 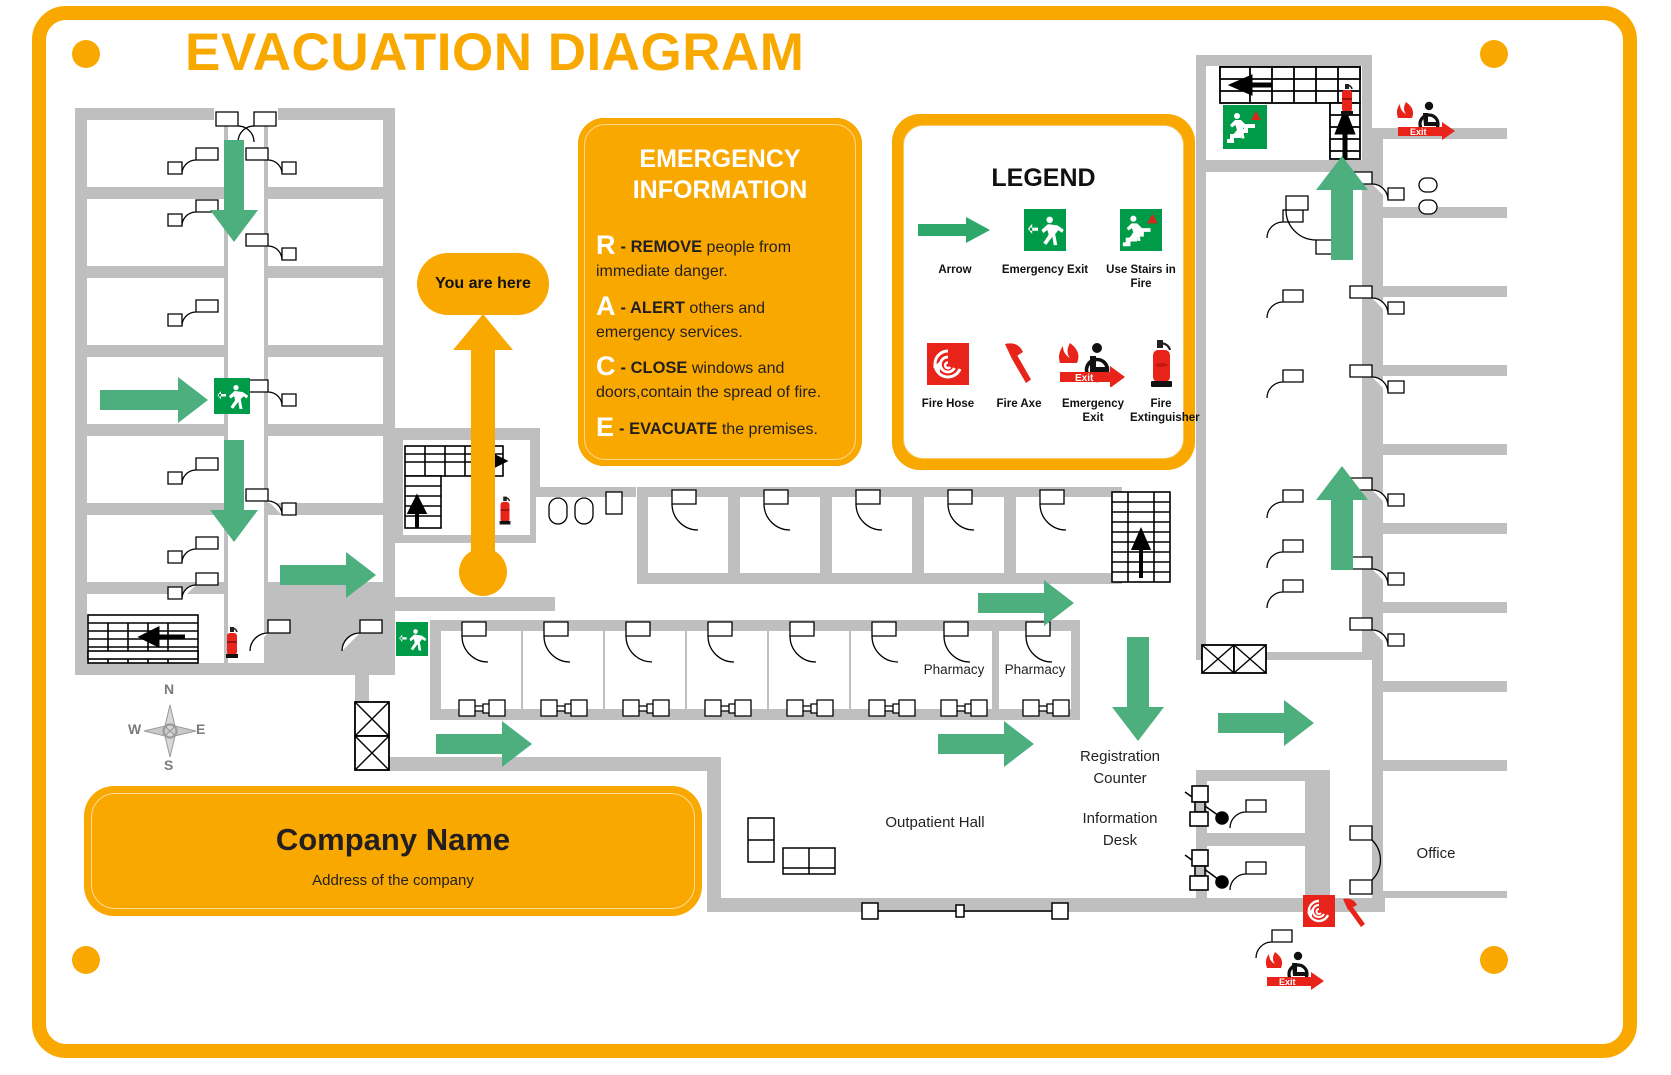 I want to click on emergency-step-e: E- EVACUATE the premises., so click(x=722, y=427).